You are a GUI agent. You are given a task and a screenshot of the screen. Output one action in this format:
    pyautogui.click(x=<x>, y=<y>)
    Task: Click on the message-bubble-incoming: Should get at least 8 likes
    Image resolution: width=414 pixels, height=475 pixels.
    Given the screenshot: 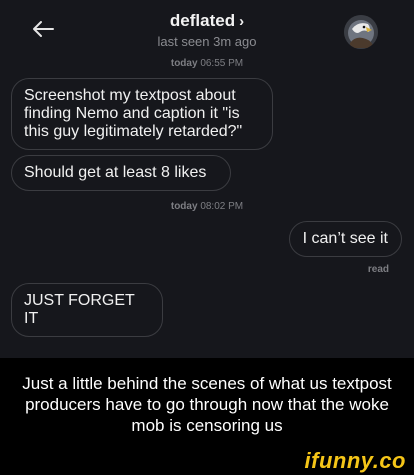 What is the action you would take?
    pyautogui.click(x=121, y=173)
    